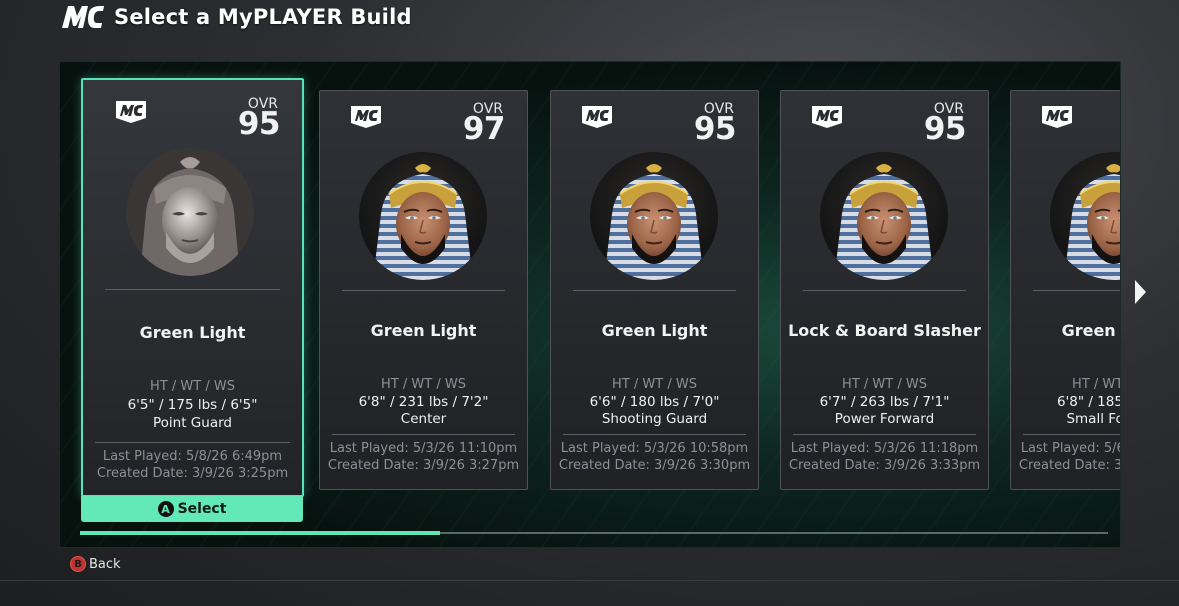 This screenshot has width=1179, height=606. Describe the element at coordinates (423, 402) in the screenshot. I see `measurements: 6'8" / 231 lbs / 7'2"` at that location.